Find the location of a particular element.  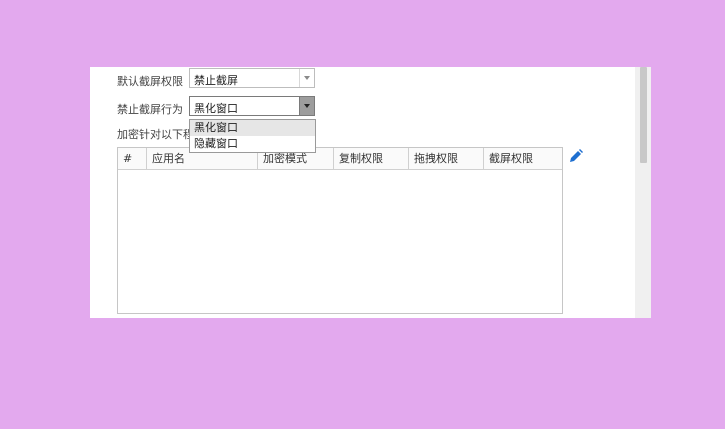

scrollbar-thumb is located at coordinates (643, 115).